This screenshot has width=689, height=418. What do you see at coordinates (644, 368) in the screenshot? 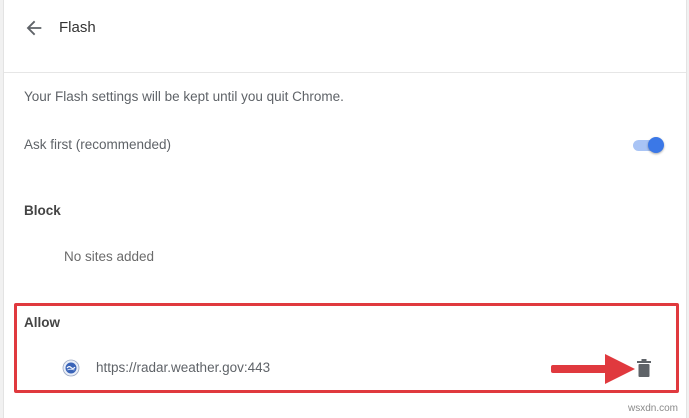
I see `trash-icon` at bounding box center [644, 368].